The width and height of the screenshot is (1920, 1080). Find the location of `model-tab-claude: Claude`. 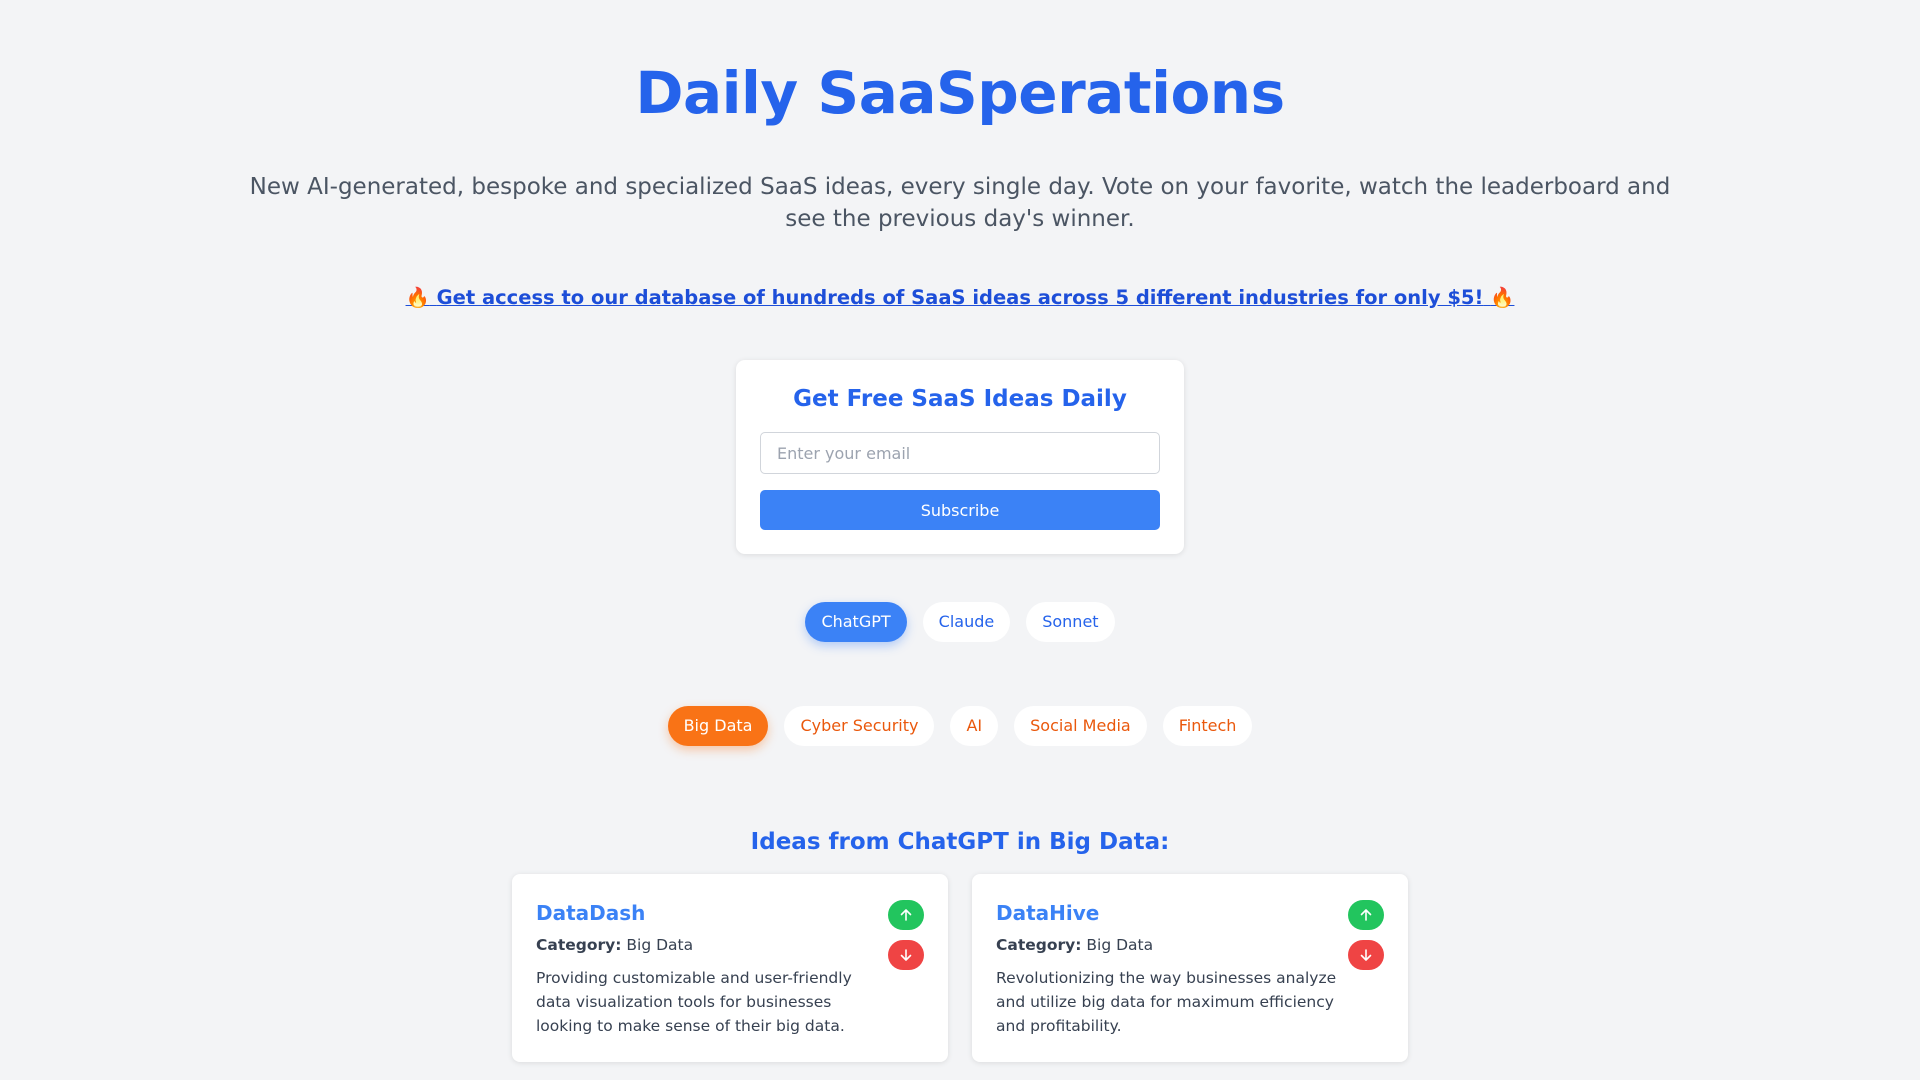

model-tab-claude: Claude is located at coordinates (966, 622).